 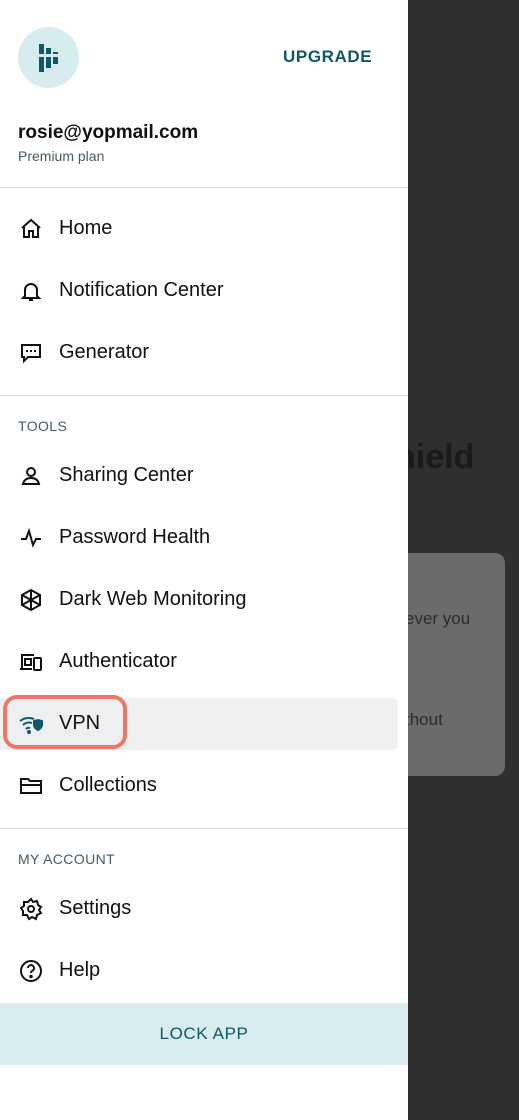 What do you see at coordinates (204, 353) in the screenshot?
I see `nav-item-generator: Generator` at bounding box center [204, 353].